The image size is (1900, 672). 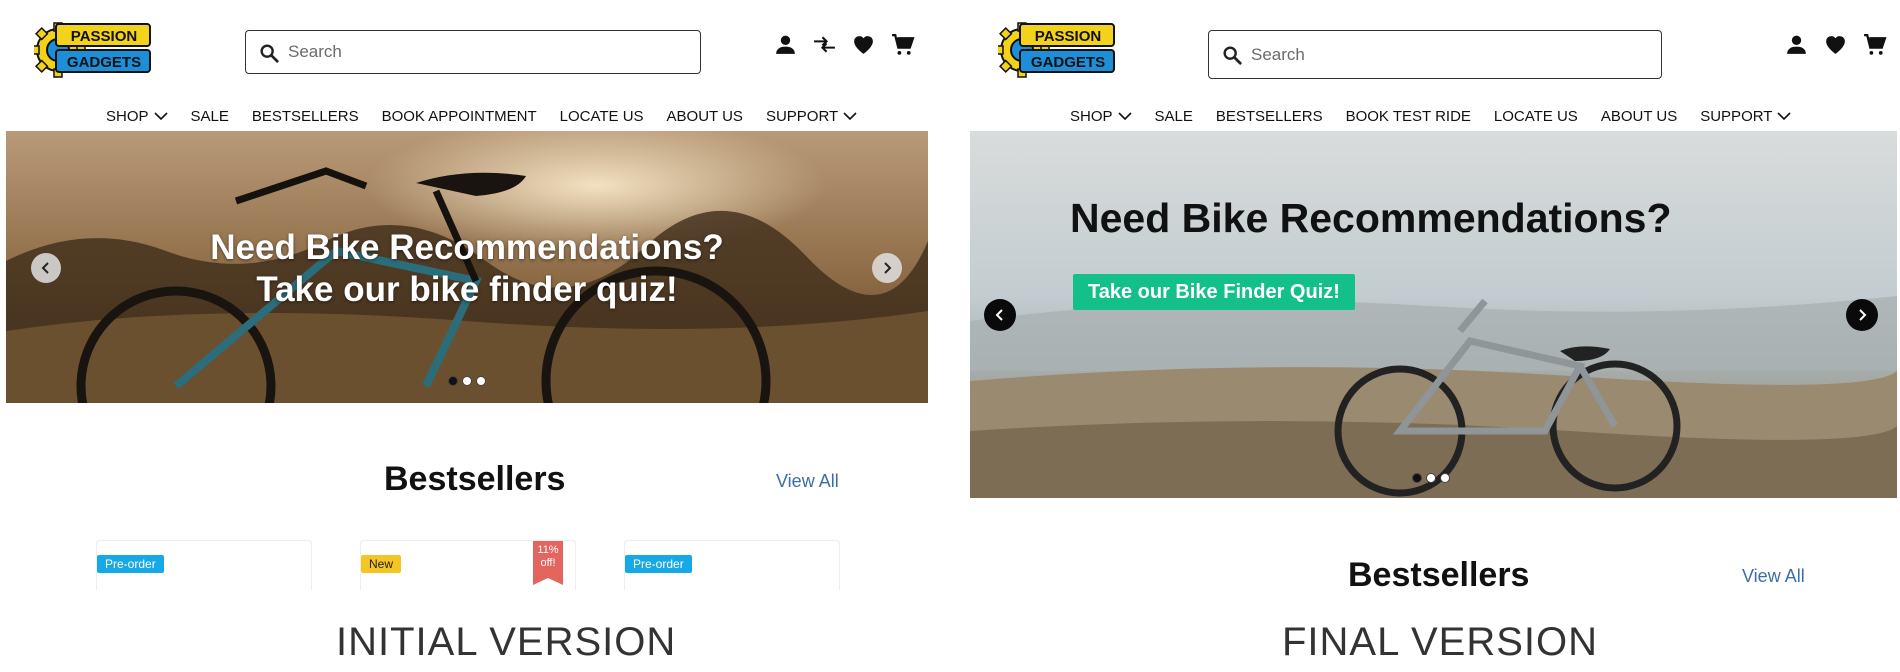 What do you see at coordinates (824, 44) in the screenshot?
I see `compare-icon` at bounding box center [824, 44].